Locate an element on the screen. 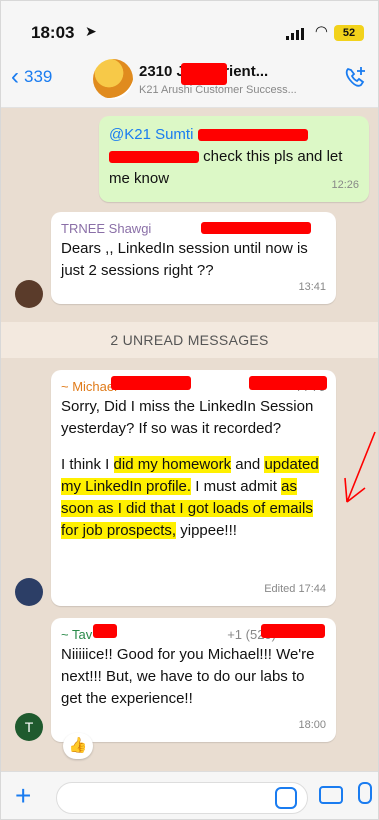 This screenshot has width=379, height=820. plus-icon: + is located at coordinates (23, 796).